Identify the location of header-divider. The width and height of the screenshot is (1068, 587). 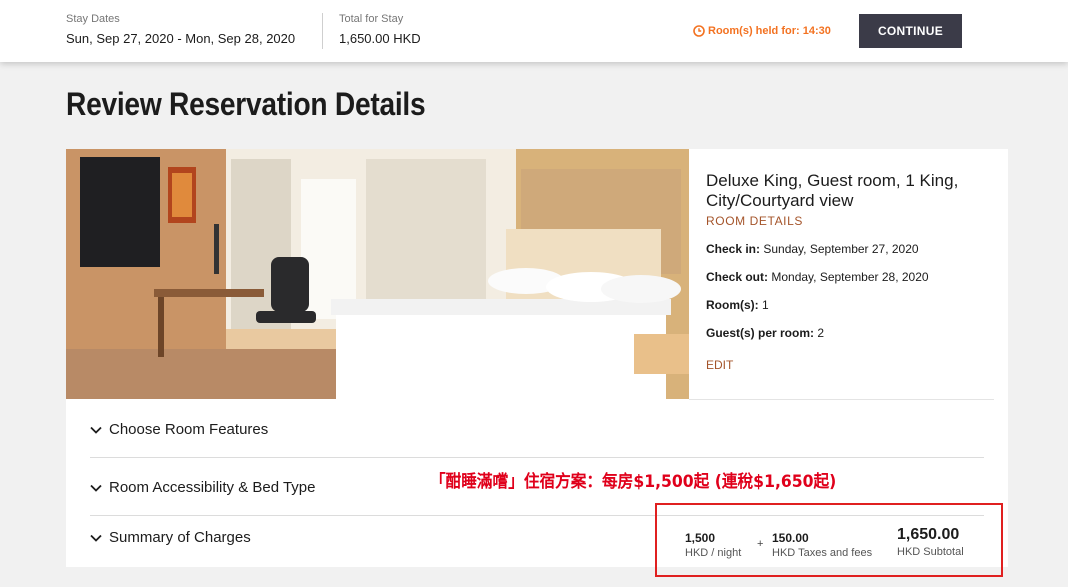
(322, 31).